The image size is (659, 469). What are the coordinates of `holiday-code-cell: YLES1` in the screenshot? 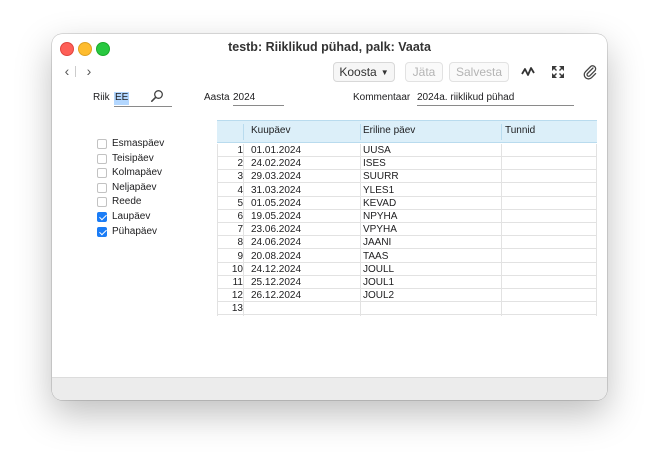 It's located at (378, 190).